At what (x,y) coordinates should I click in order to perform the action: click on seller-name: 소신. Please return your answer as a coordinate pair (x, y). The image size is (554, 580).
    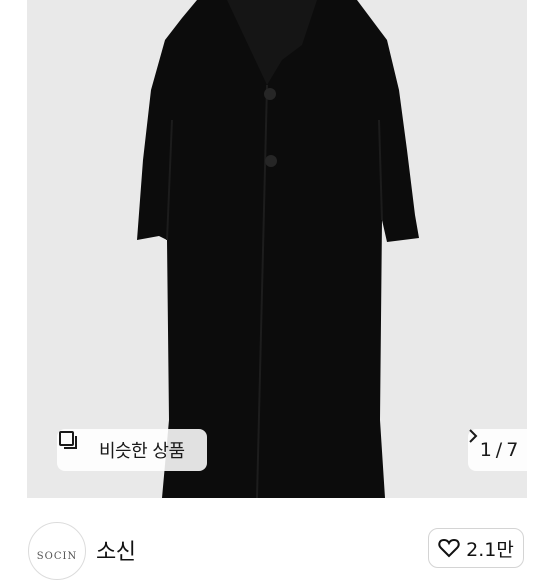
    Looking at the image, I should click on (116, 550).